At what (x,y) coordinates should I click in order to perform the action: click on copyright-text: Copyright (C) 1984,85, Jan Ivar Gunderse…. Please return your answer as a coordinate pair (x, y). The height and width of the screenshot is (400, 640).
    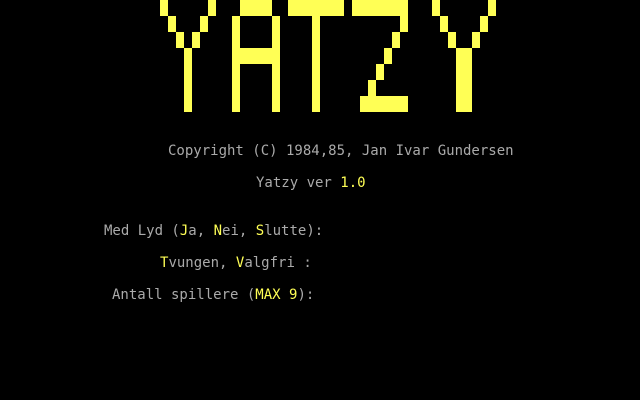
    Looking at the image, I should click on (341, 151).